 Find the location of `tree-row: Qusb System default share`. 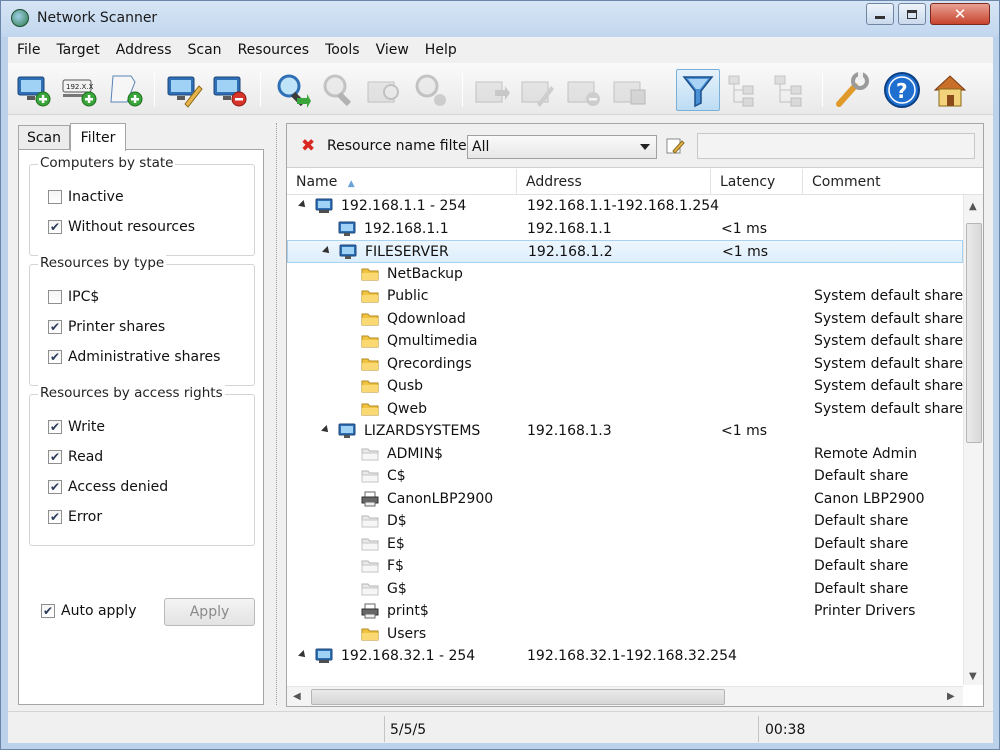

tree-row: Qusb System default share is located at coordinates (625, 386).